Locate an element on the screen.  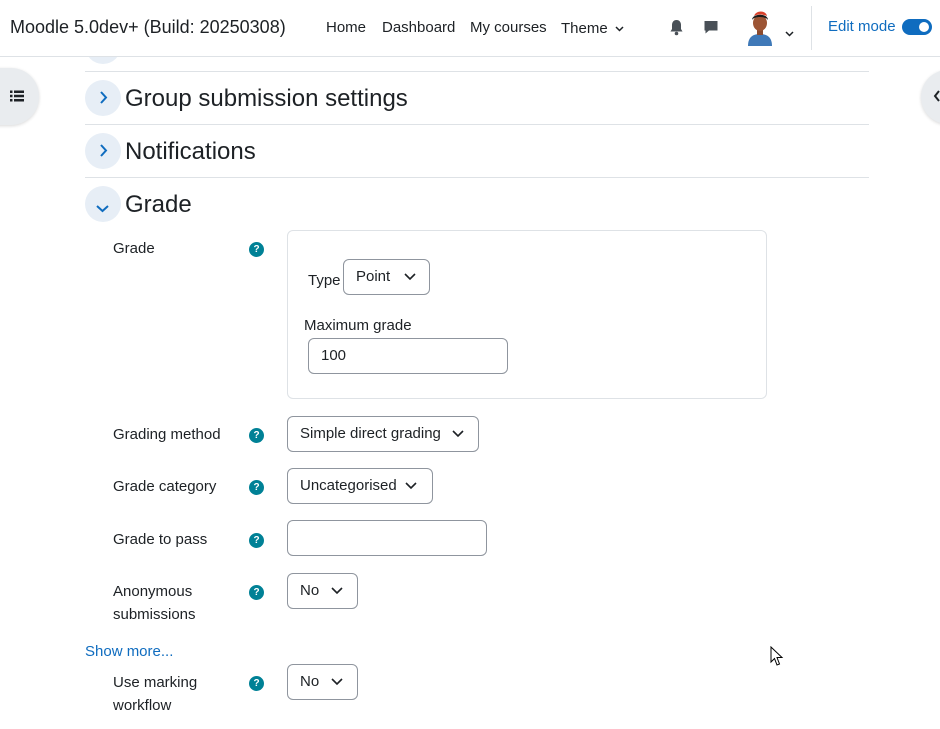
anonymous-submissions-label: Anonymous submissions is located at coordinates (154, 603).